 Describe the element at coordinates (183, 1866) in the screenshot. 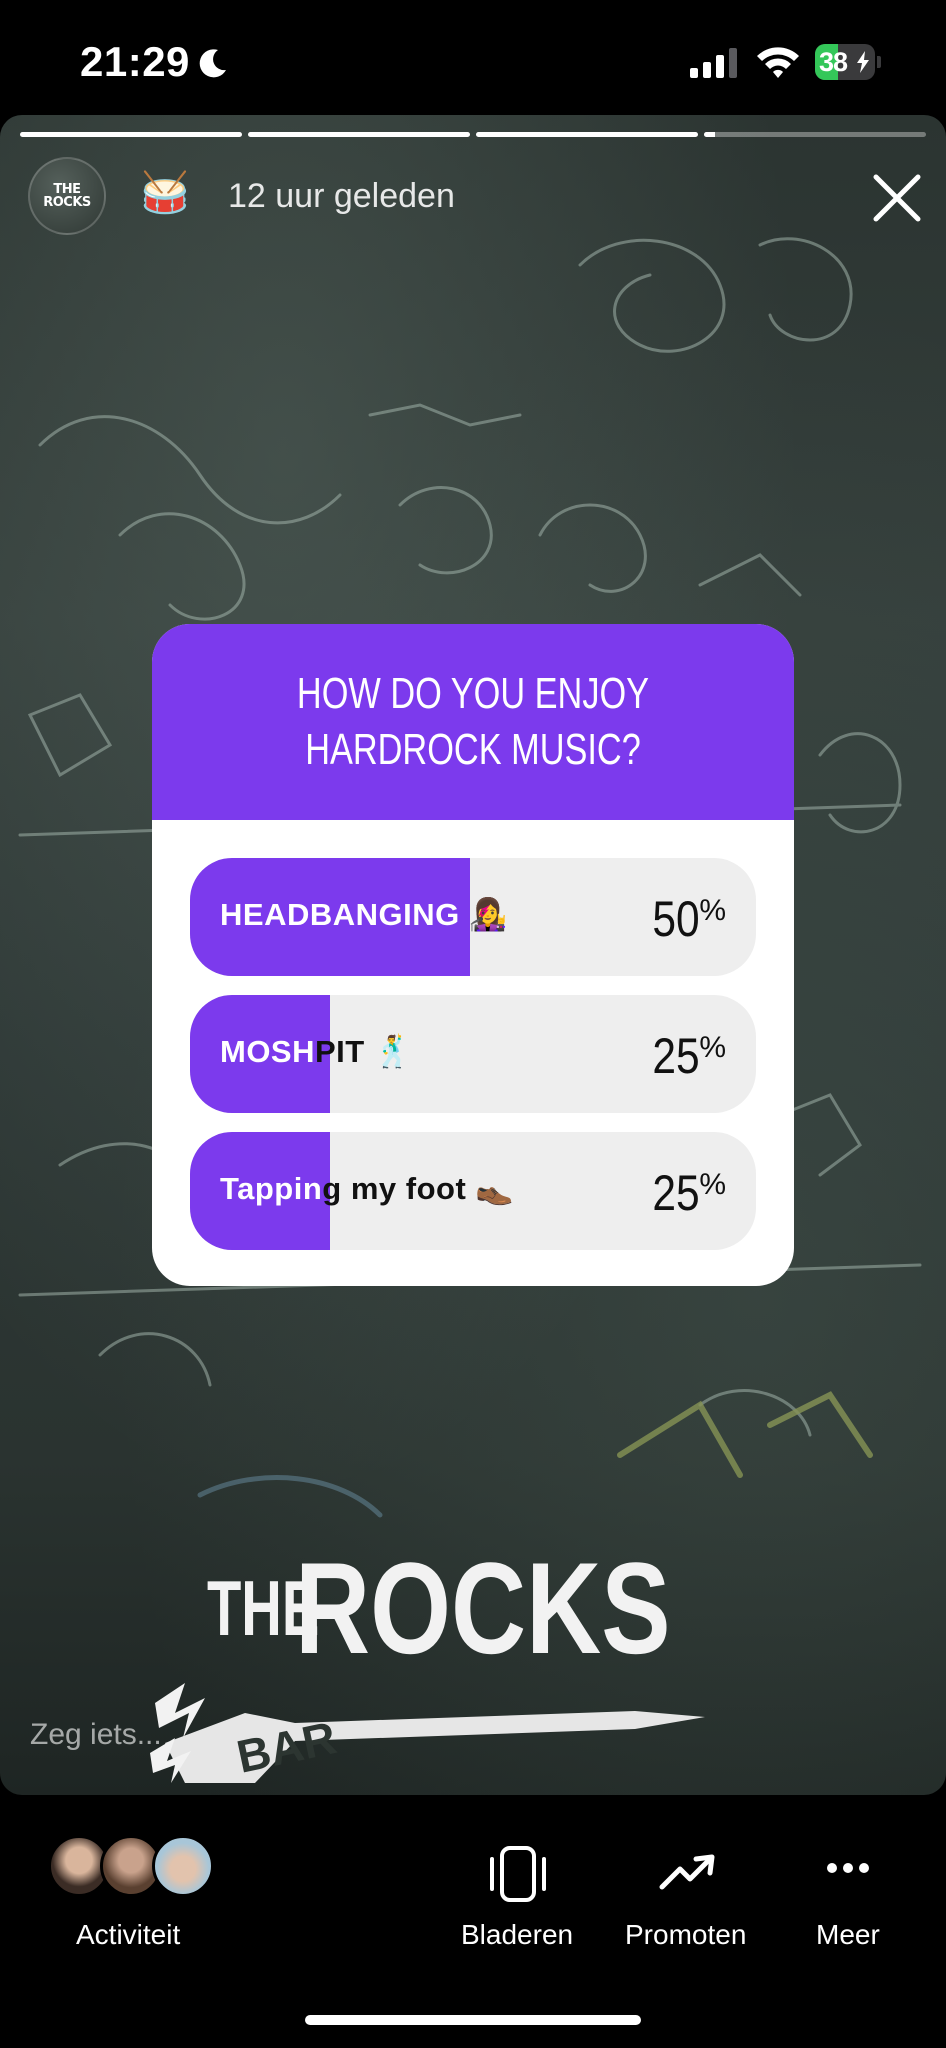

I see `viewer-avatar` at that location.